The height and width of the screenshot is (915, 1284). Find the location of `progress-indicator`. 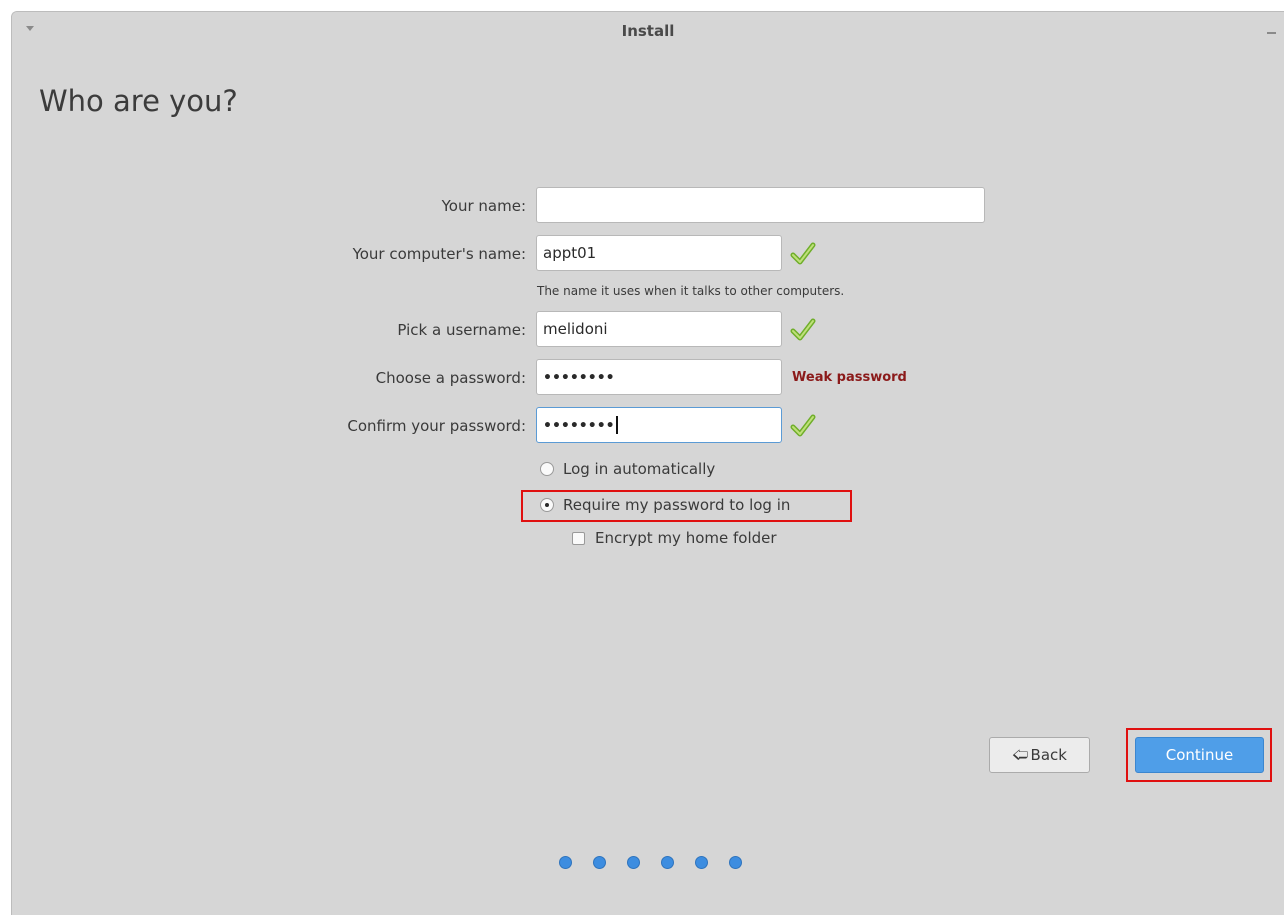

progress-indicator is located at coordinates (661, 861).